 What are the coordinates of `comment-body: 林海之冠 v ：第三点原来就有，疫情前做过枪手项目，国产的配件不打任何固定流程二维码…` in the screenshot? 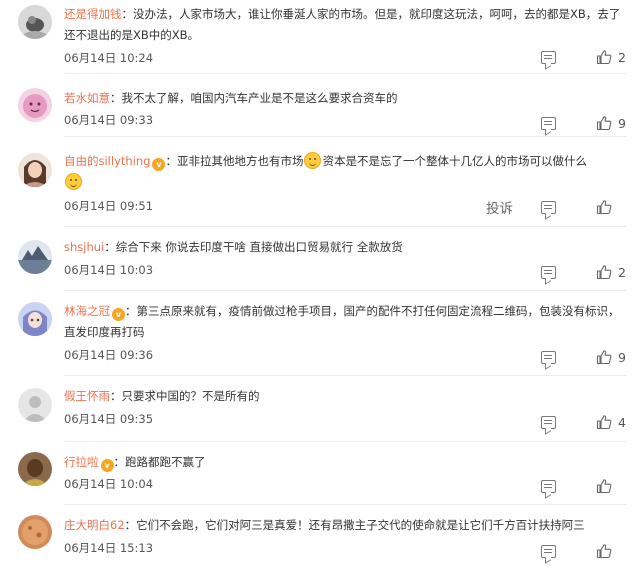 It's located at (342, 321).